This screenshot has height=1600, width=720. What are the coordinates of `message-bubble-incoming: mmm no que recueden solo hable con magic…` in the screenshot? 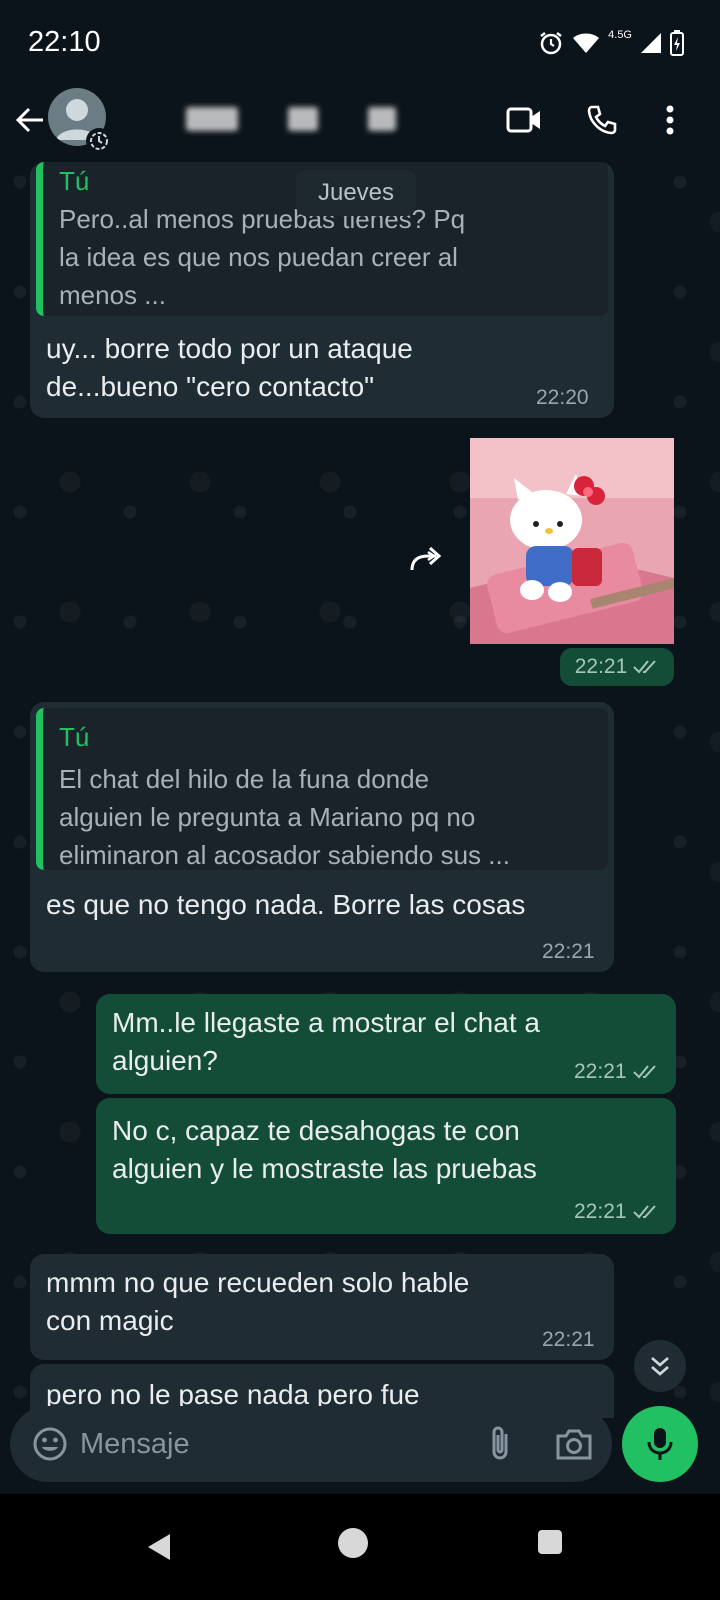 It's located at (322, 1307).